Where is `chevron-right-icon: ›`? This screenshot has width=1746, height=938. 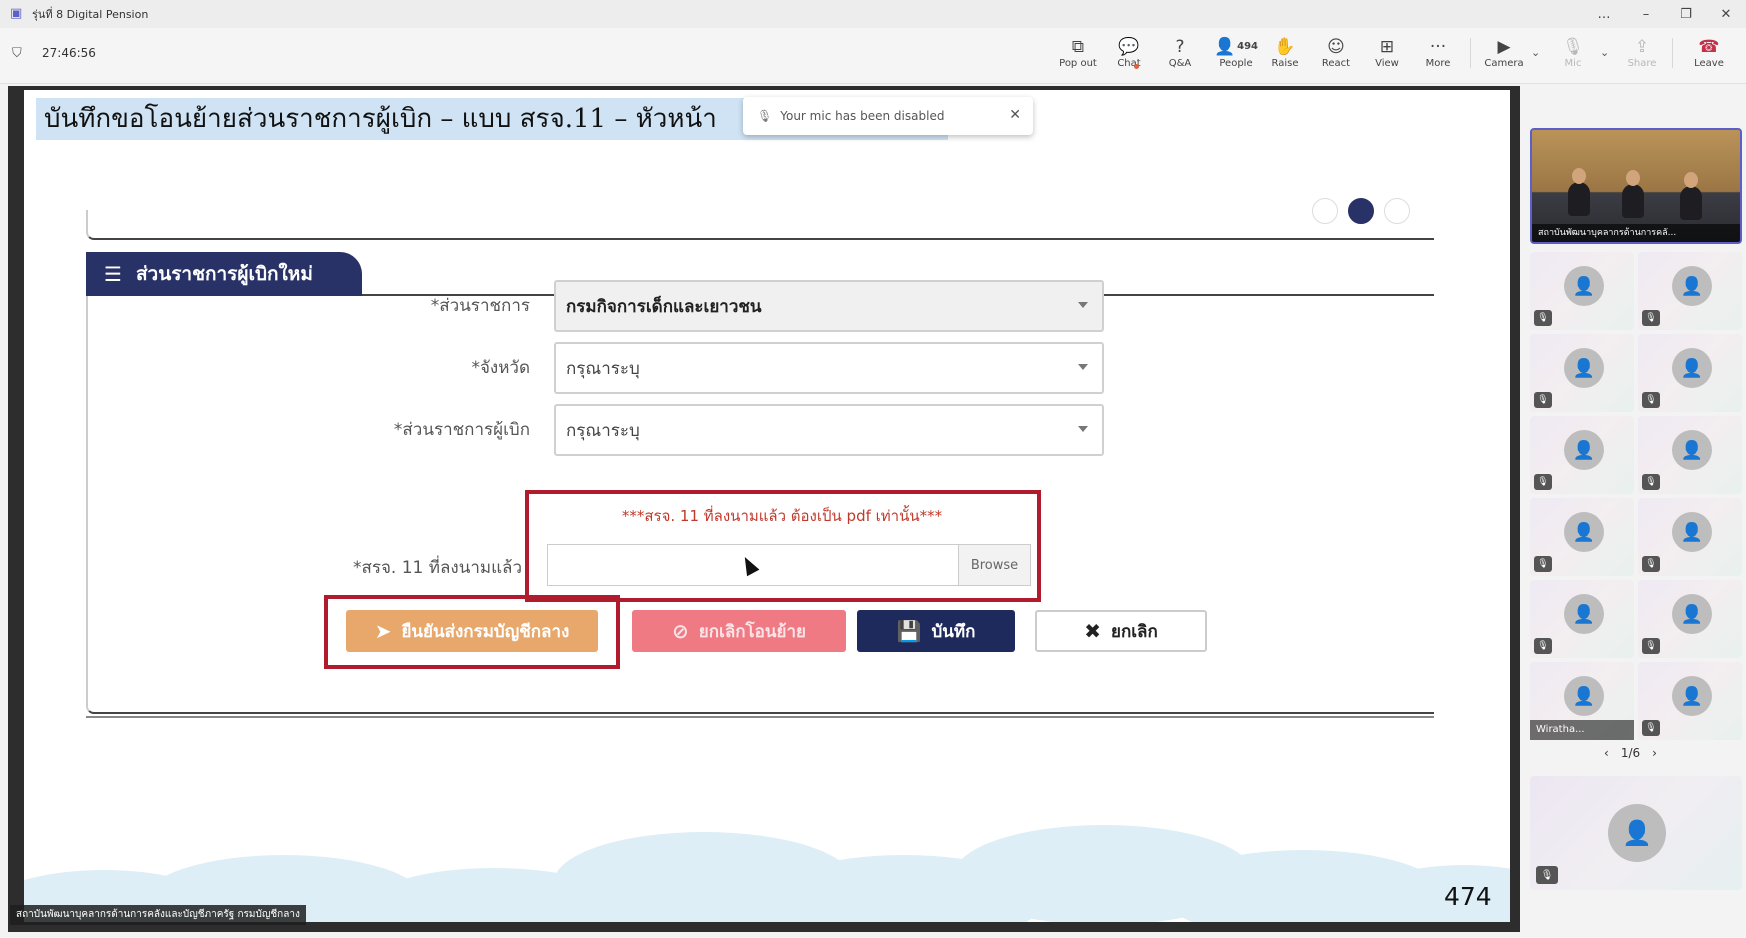 chevron-right-icon: › is located at coordinates (1654, 753).